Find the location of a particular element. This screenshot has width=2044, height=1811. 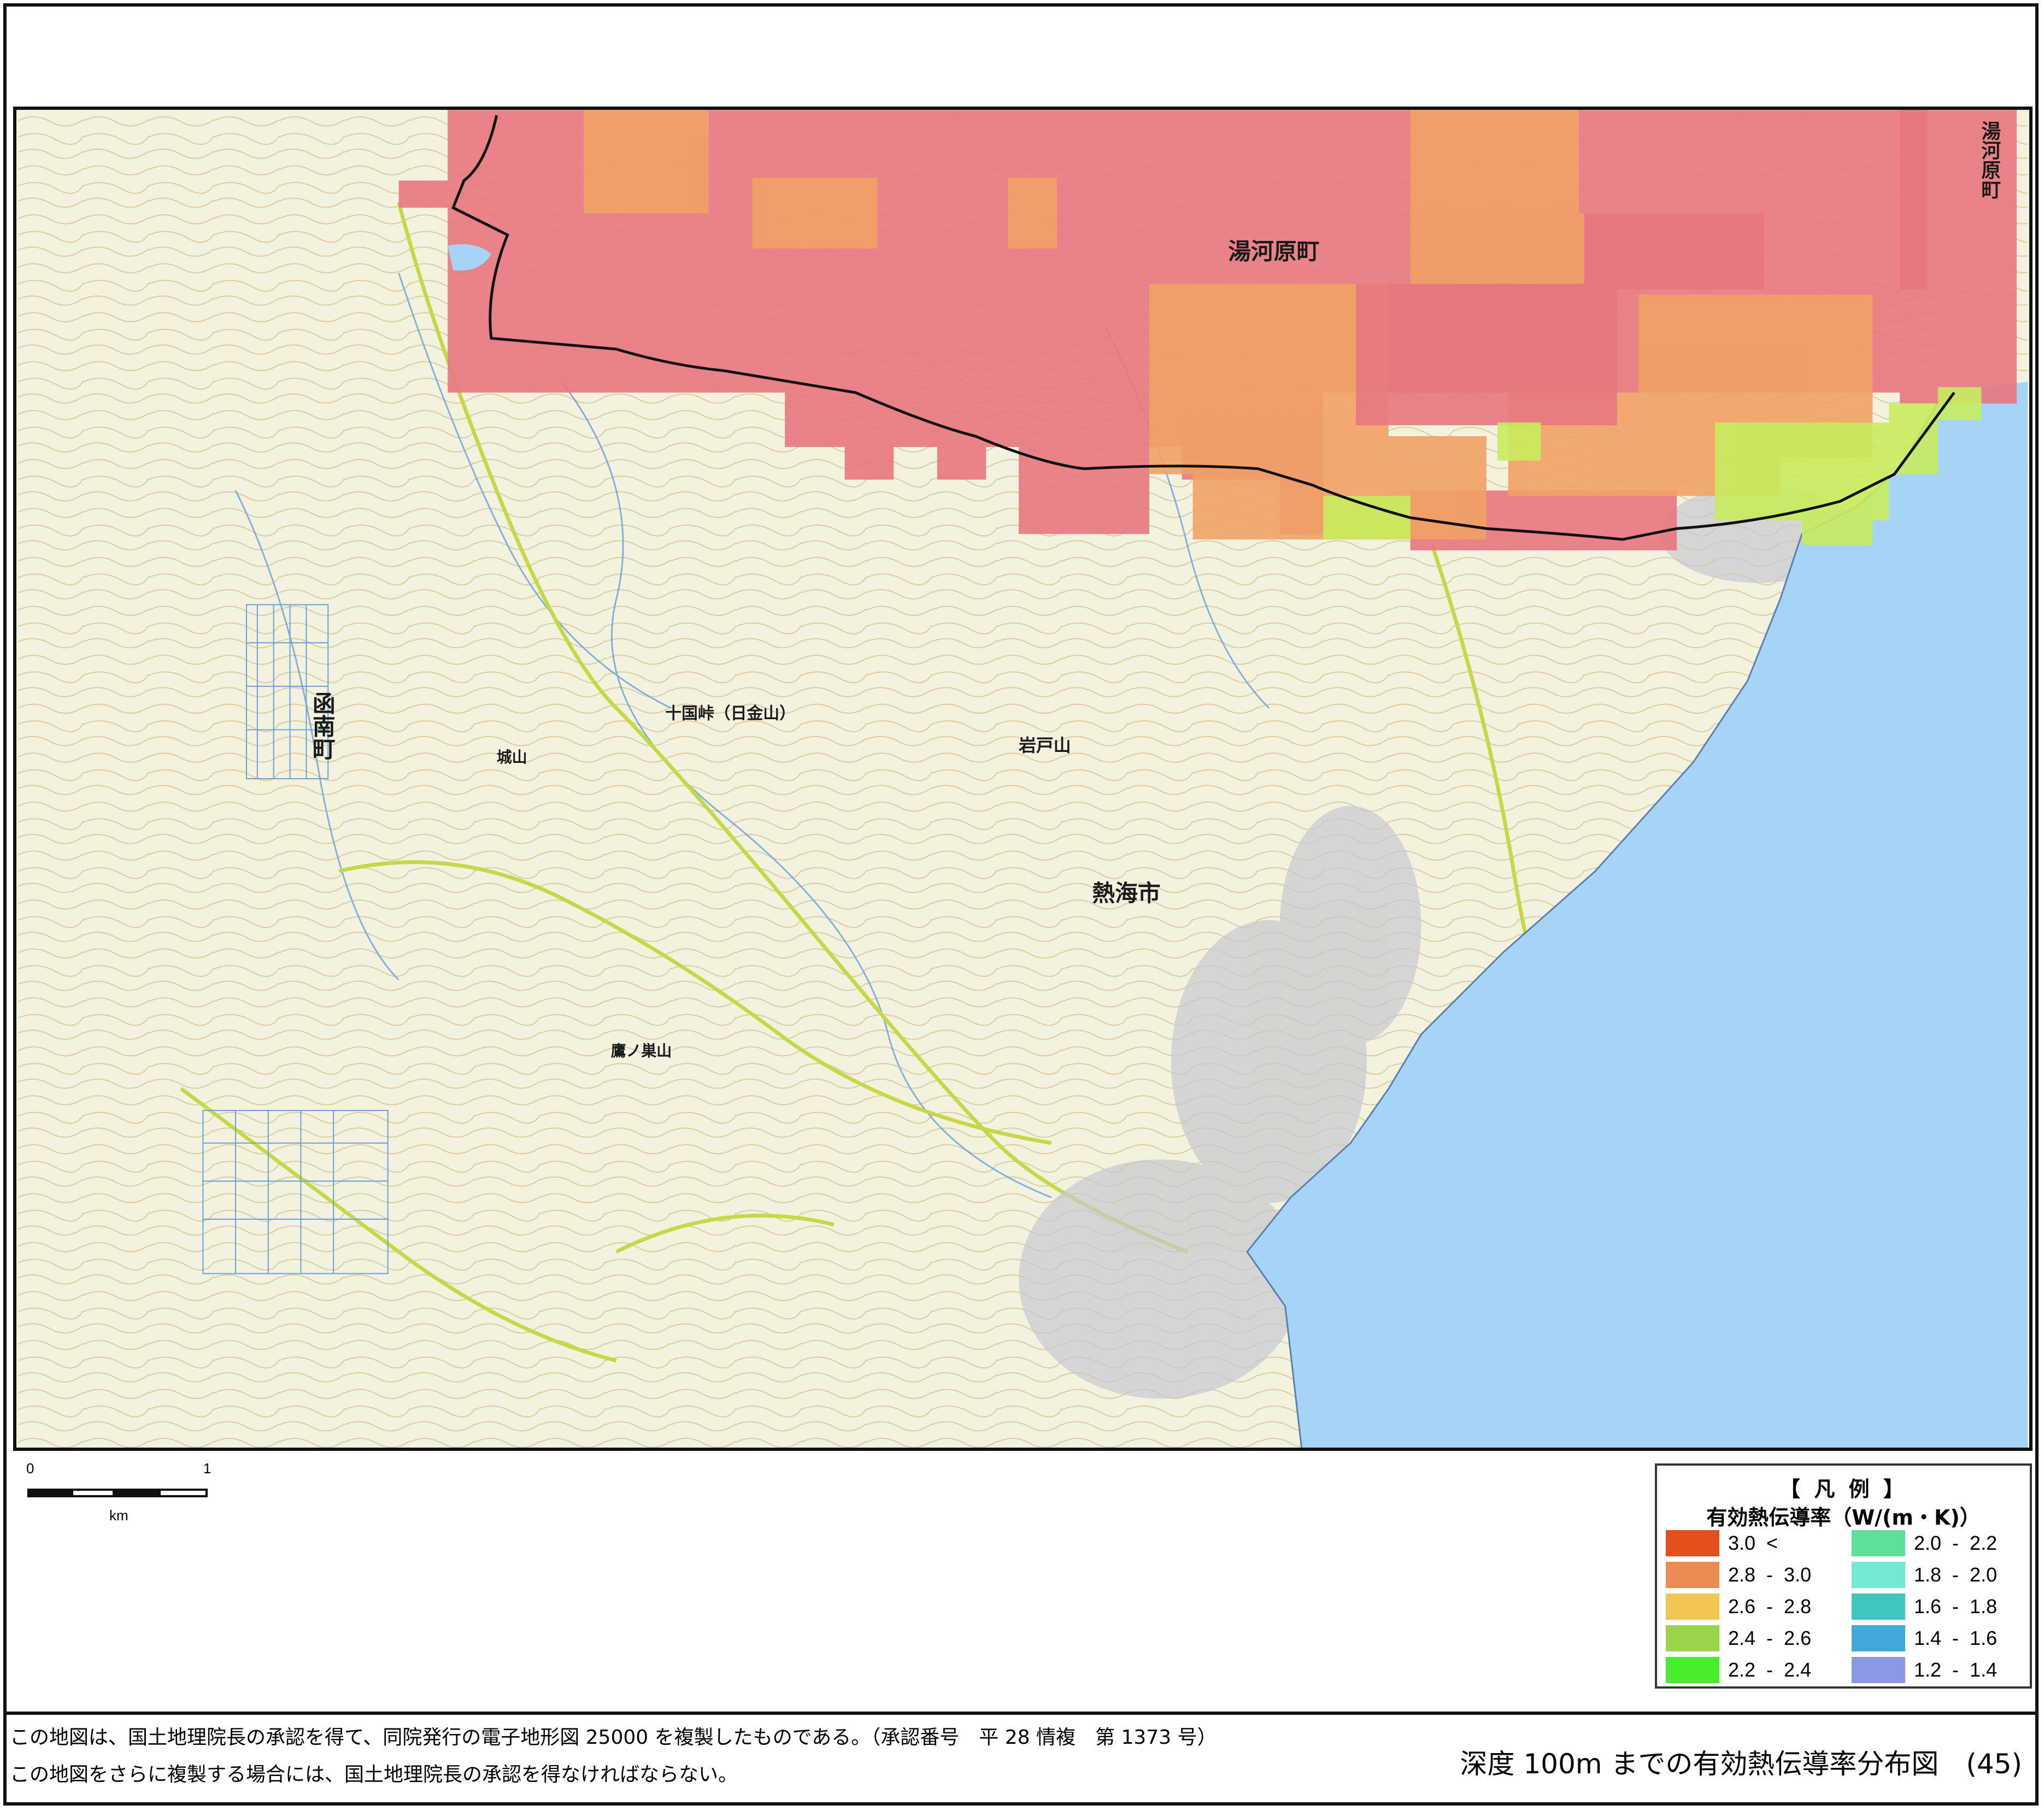

legend-entry: 2.6 - 2.8 is located at coordinates (1738, 1607).